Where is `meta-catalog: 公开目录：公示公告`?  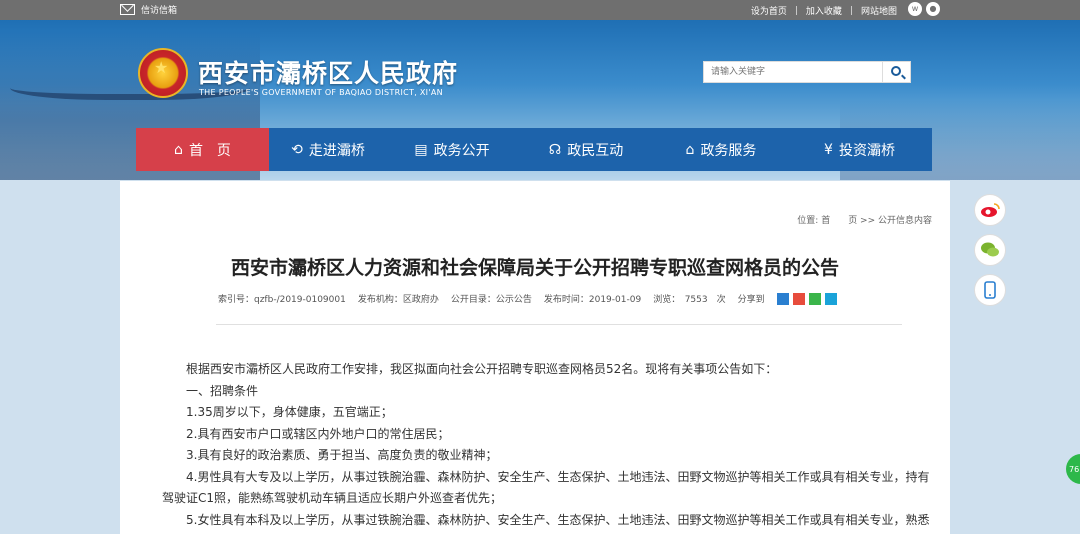
meta-catalog: 公开目录：公示公告 is located at coordinates (491, 300).